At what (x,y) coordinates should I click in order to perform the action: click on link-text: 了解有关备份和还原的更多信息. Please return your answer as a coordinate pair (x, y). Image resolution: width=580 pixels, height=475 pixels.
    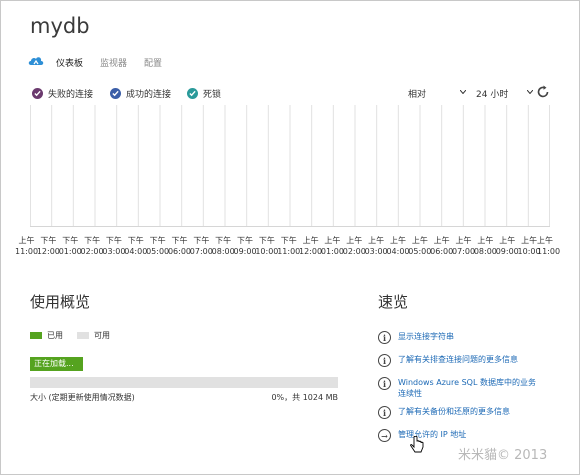
    Looking at the image, I should click on (454, 411).